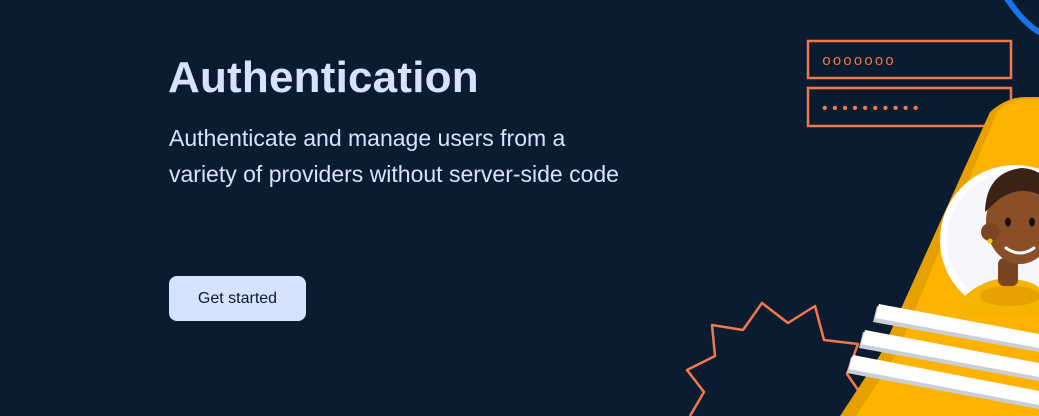 The width and height of the screenshot is (1039, 416). Describe the element at coordinates (859, 61) in the screenshot. I see `username-field-value: ooooooo` at that location.